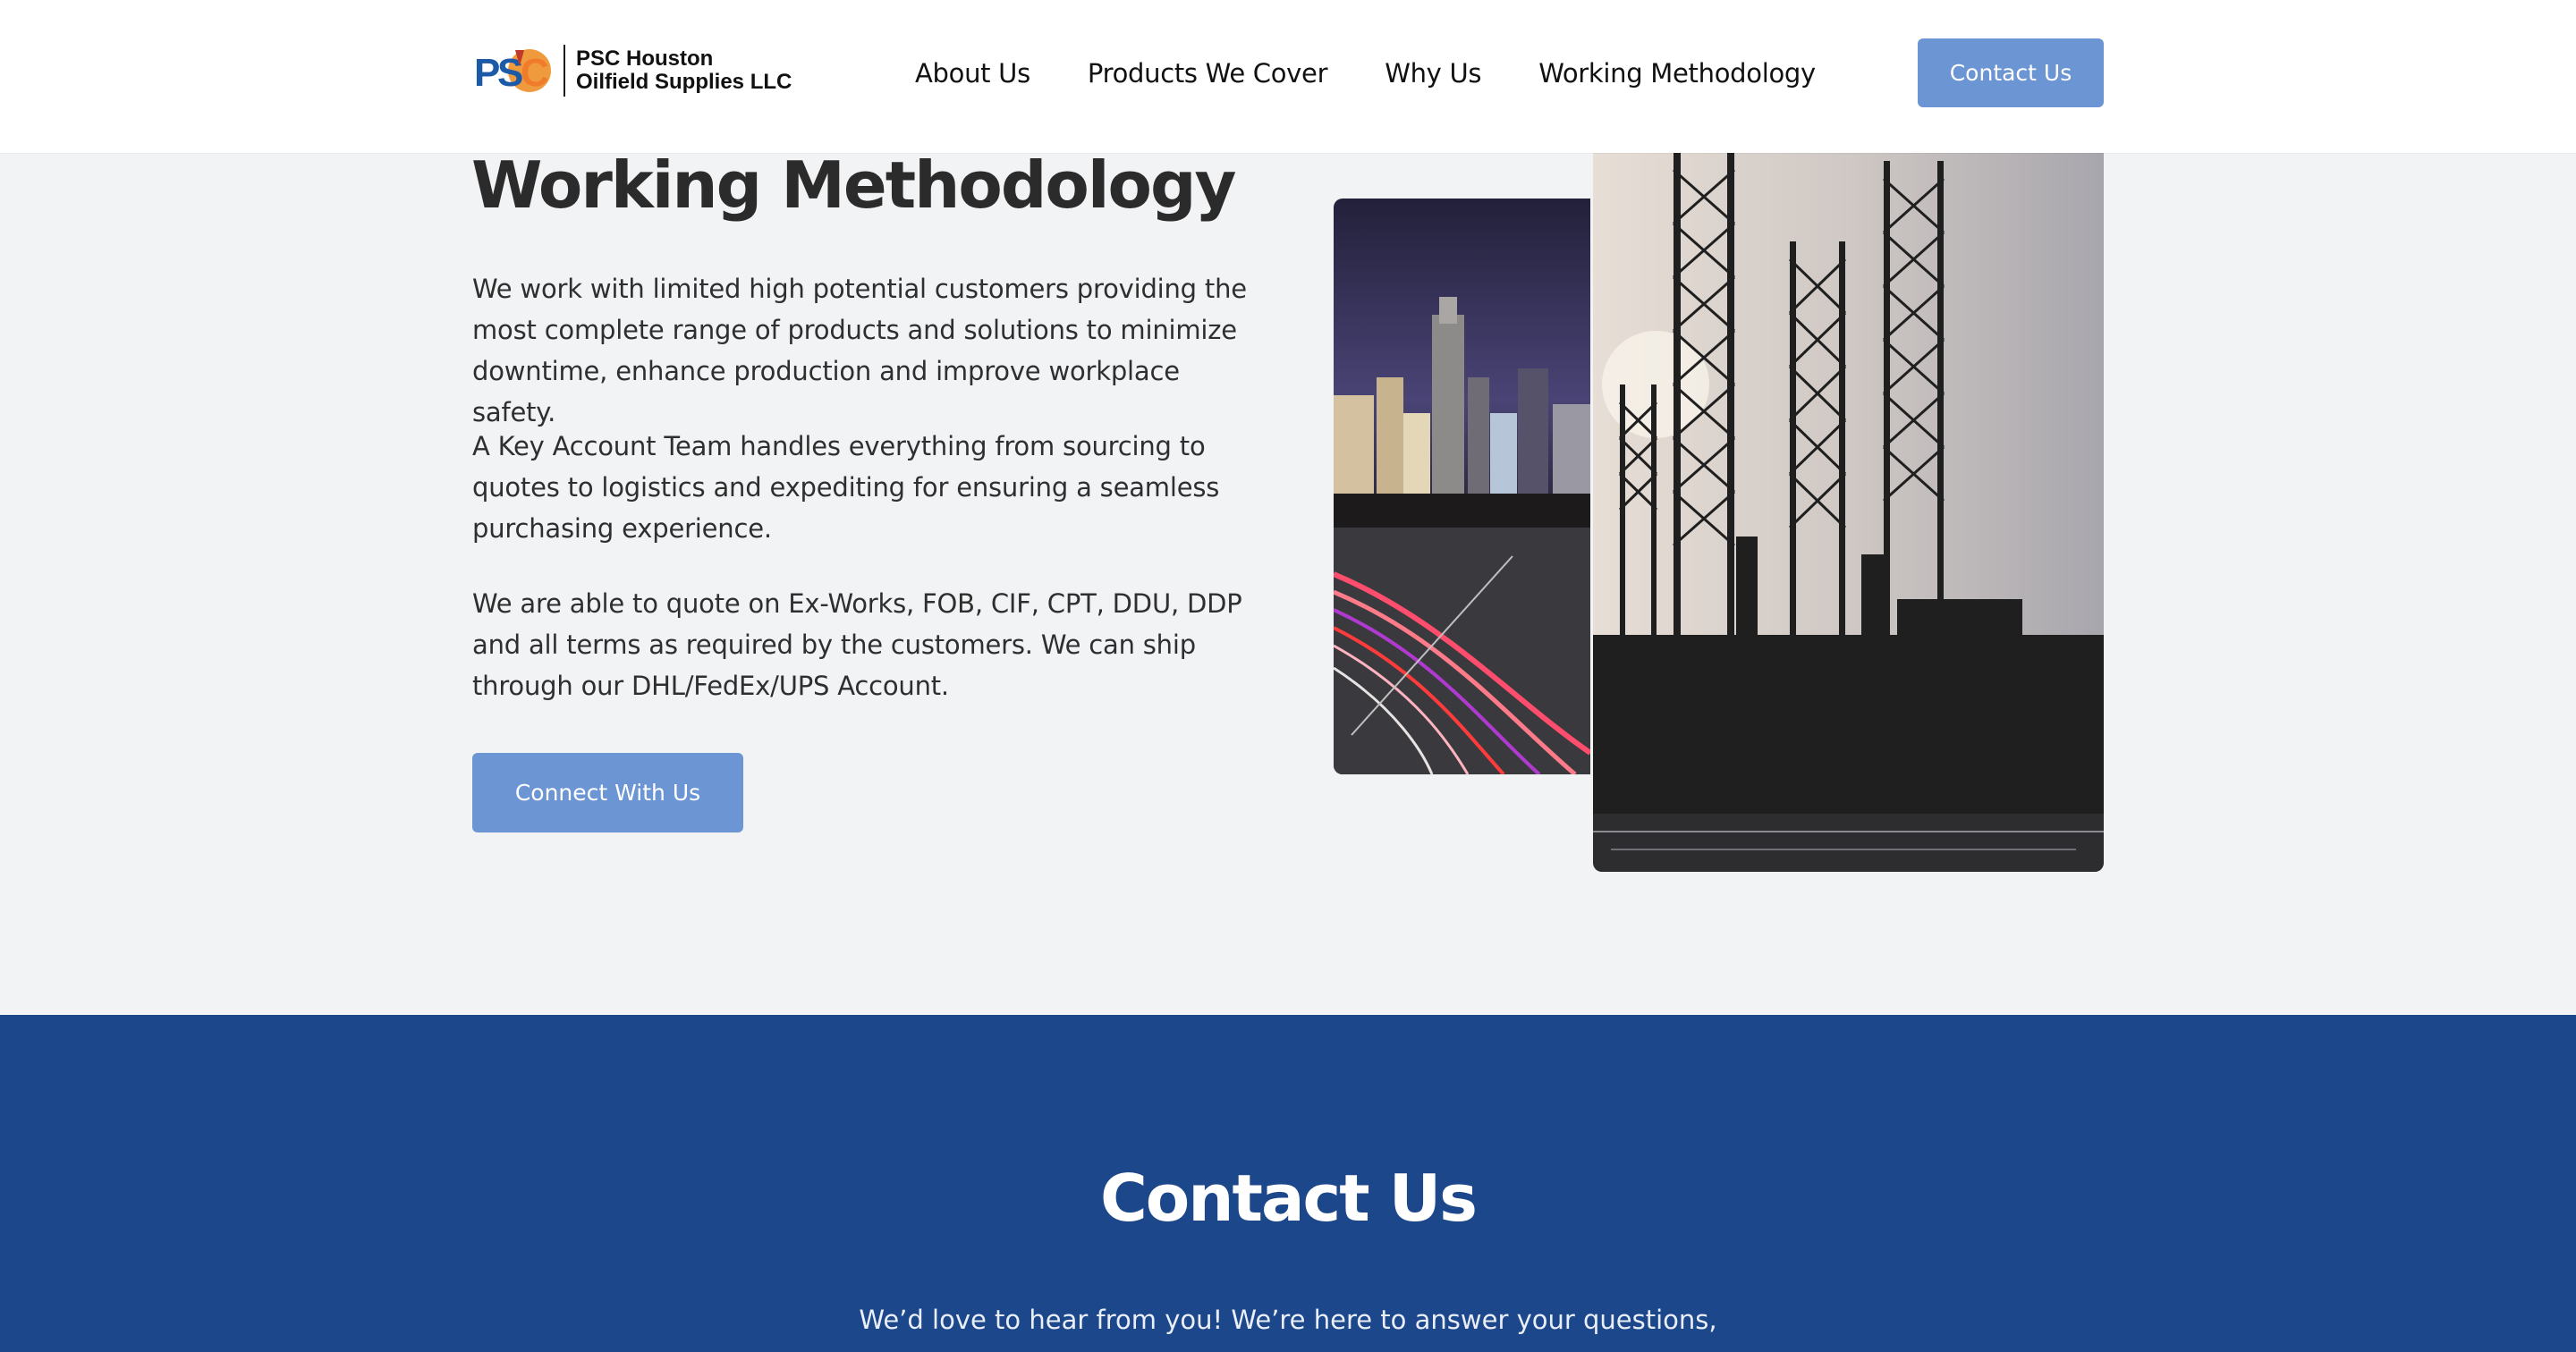  Describe the element at coordinates (1208, 73) in the screenshot. I see `nav-products-we-cover: Products We Cover` at that location.